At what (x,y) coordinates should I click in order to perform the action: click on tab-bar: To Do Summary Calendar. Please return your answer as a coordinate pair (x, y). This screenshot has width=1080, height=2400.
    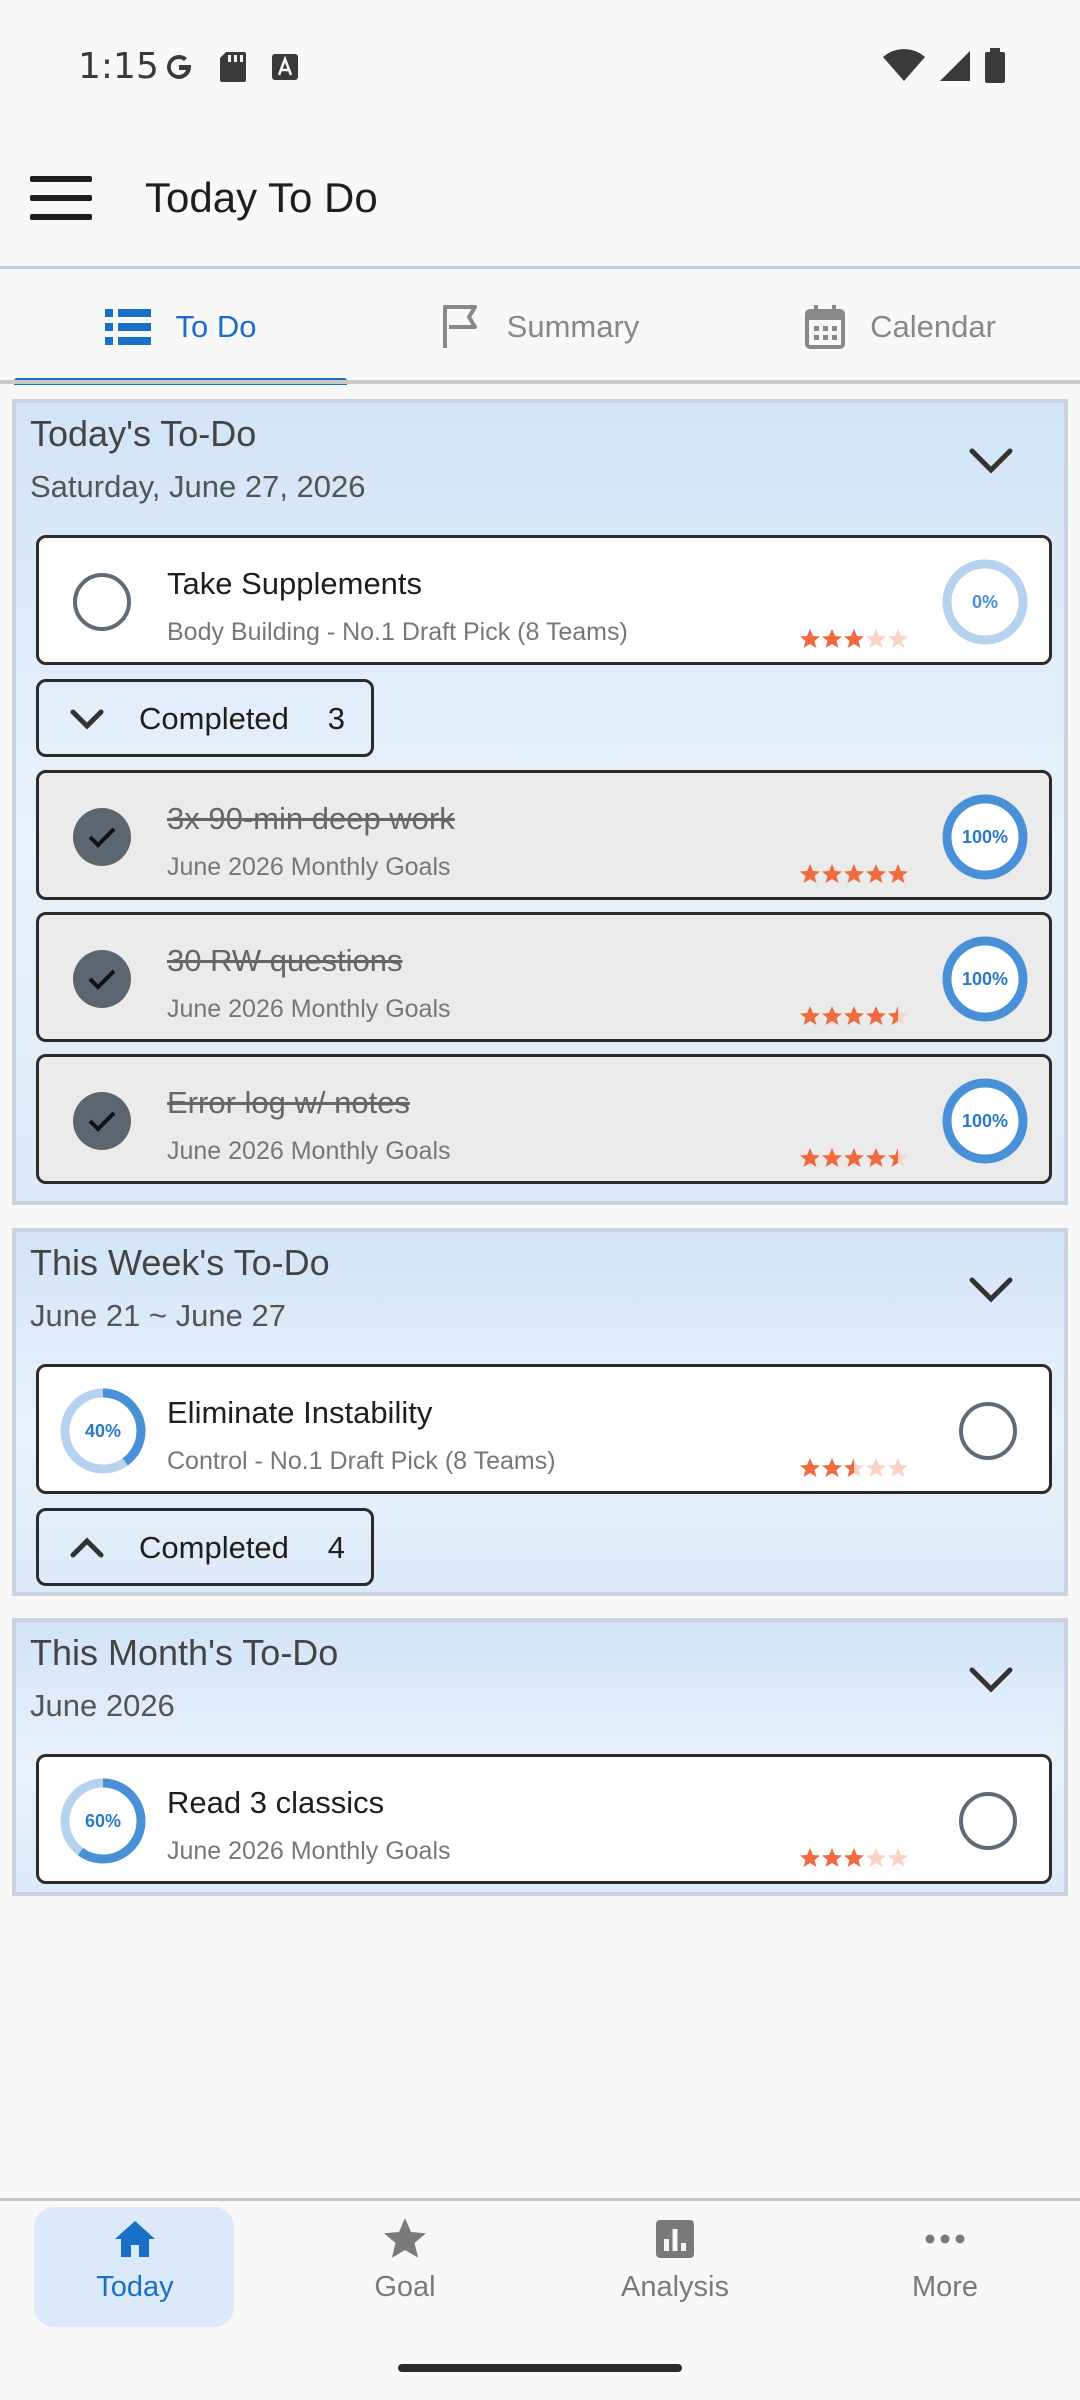
    Looking at the image, I should click on (540, 327).